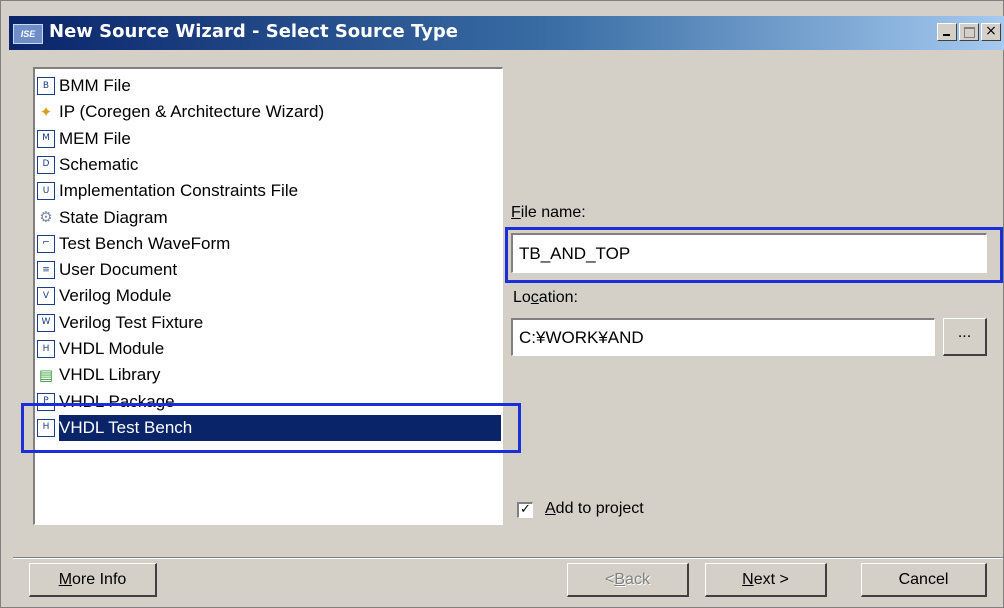 The image size is (1004, 608). What do you see at coordinates (46, 243) in the screenshot?
I see `waveform-icon: ⌐` at bounding box center [46, 243].